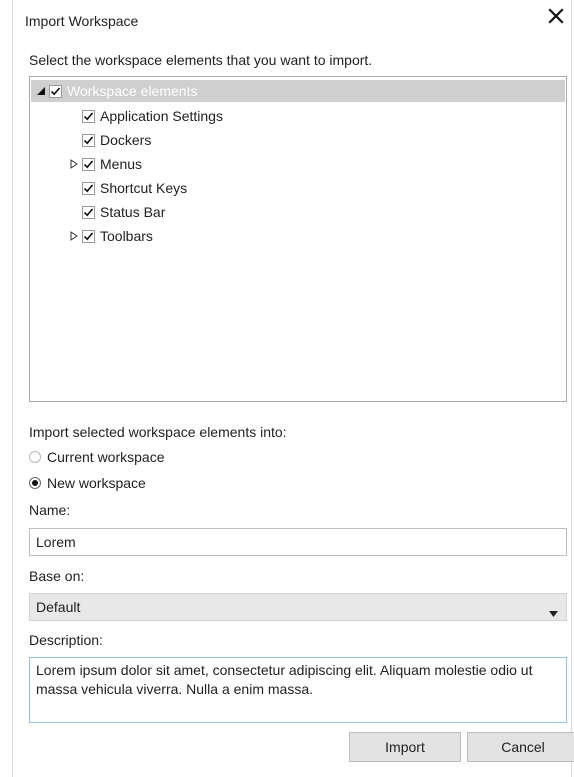 The width and height of the screenshot is (574, 777). I want to click on base-on-dropdown: Default, so click(298, 607).